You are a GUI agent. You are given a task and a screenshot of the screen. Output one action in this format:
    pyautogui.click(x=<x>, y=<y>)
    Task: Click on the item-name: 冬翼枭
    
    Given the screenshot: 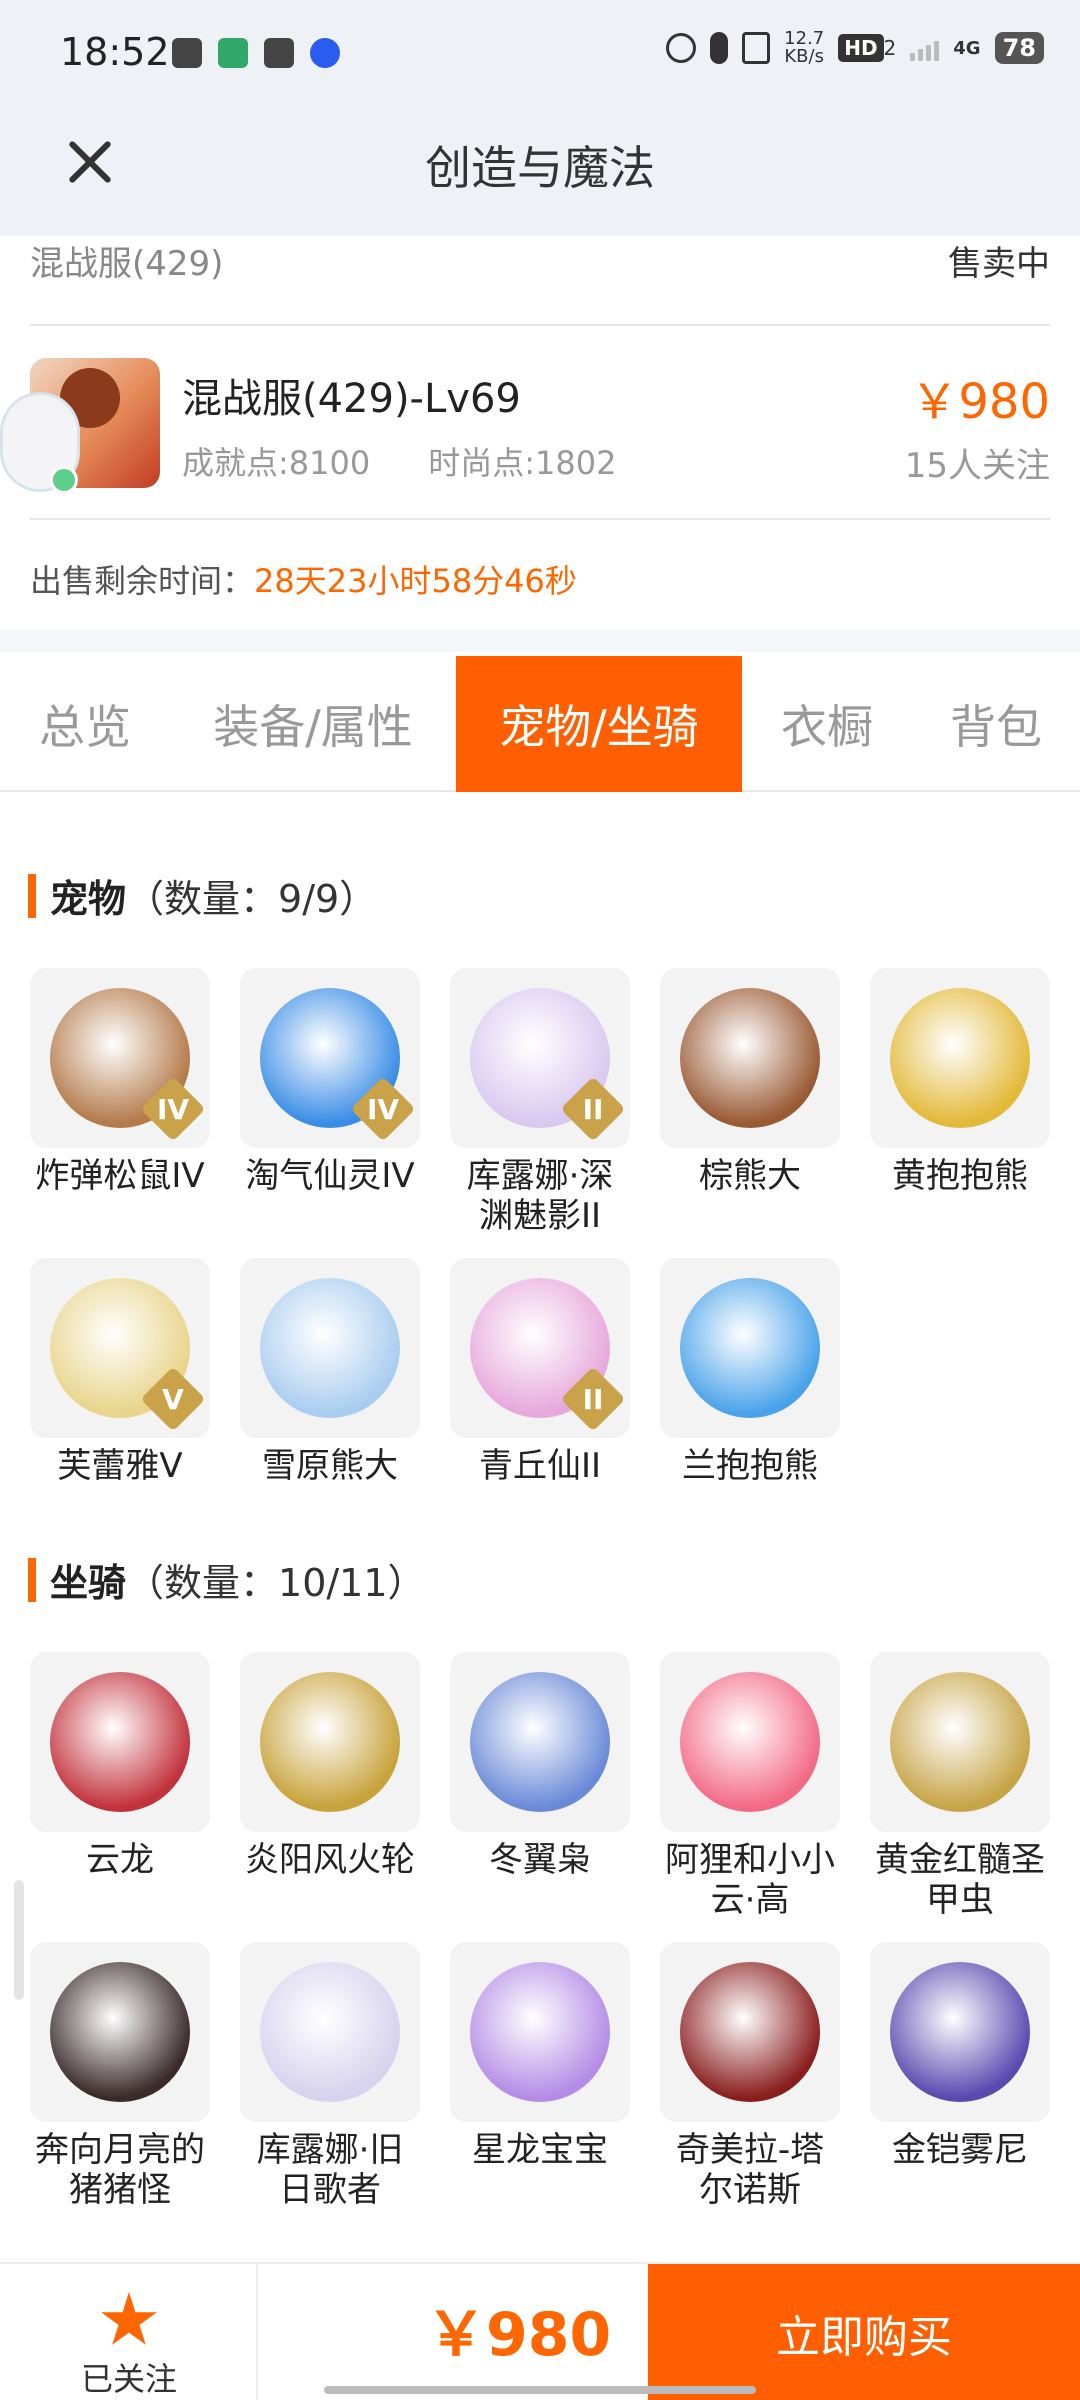 What is the action you would take?
    pyautogui.click(x=540, y=1860)
    